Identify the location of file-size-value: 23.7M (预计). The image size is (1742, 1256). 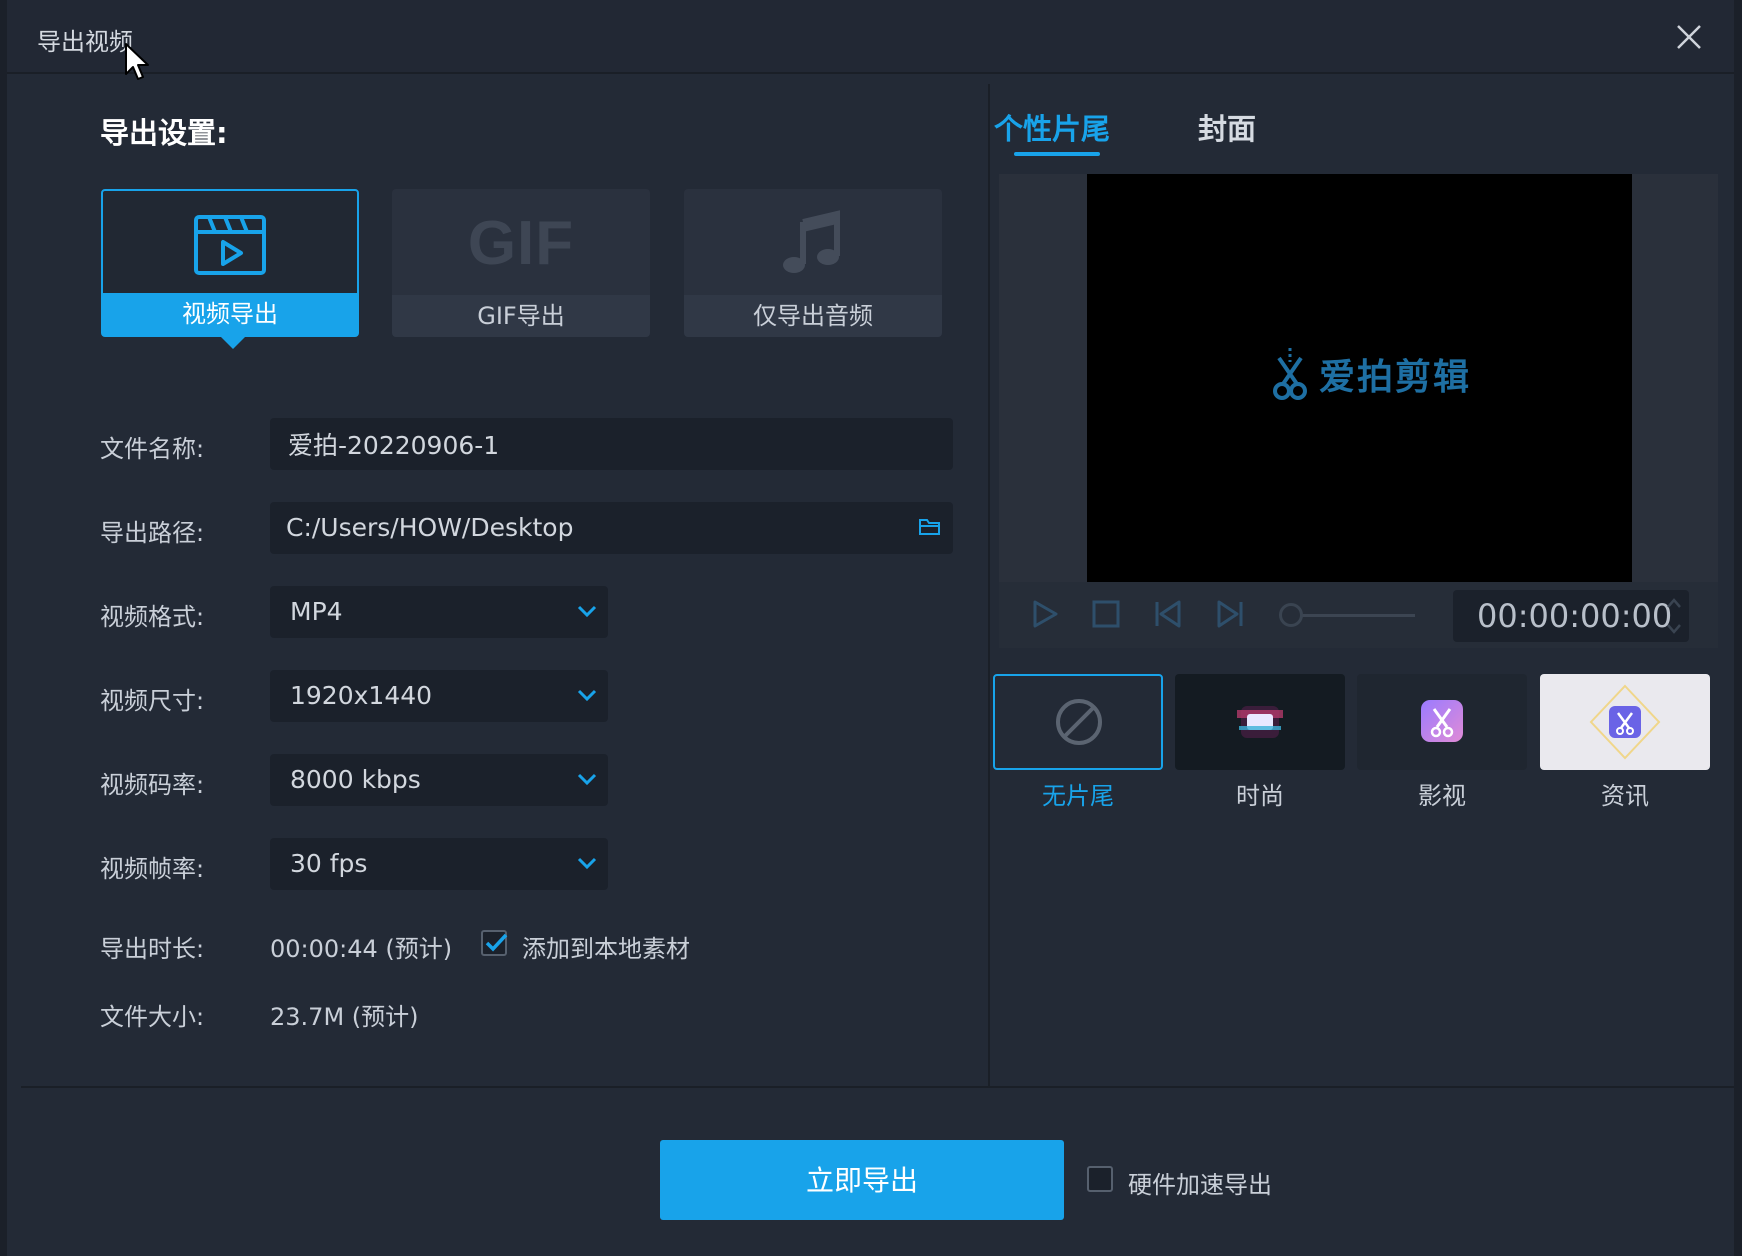
(344, 1017).